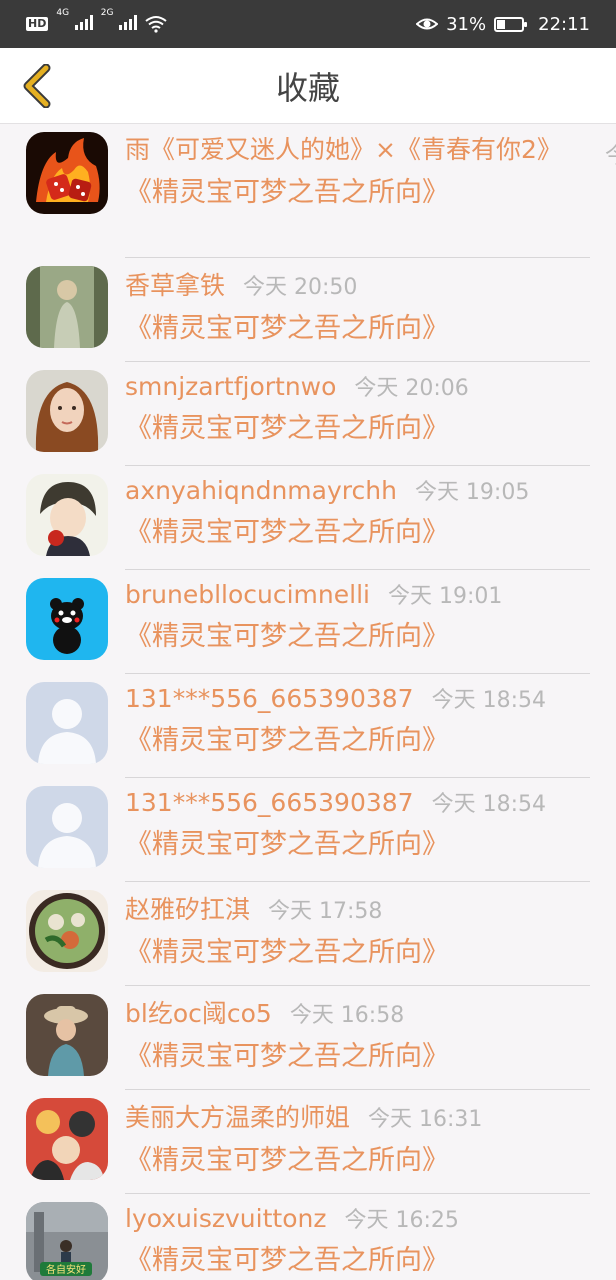 Image resolution: width=616 pixels, height=1280 pixels. I want to click on list-item: 雨《可爱又迷人的她》×《青春有你2》 《精灵宝可梦之吾之所向》 今, so click(308, 191).